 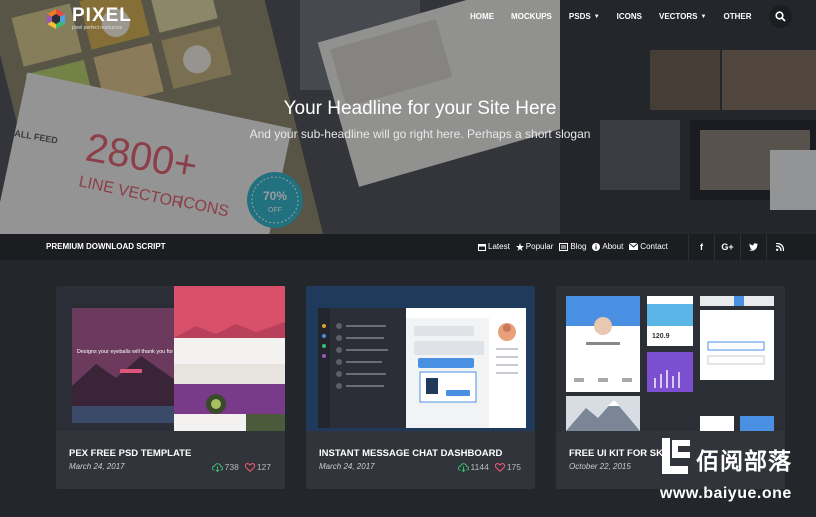 I want to click on nav-home: HOME, so click(x=482, y=16).